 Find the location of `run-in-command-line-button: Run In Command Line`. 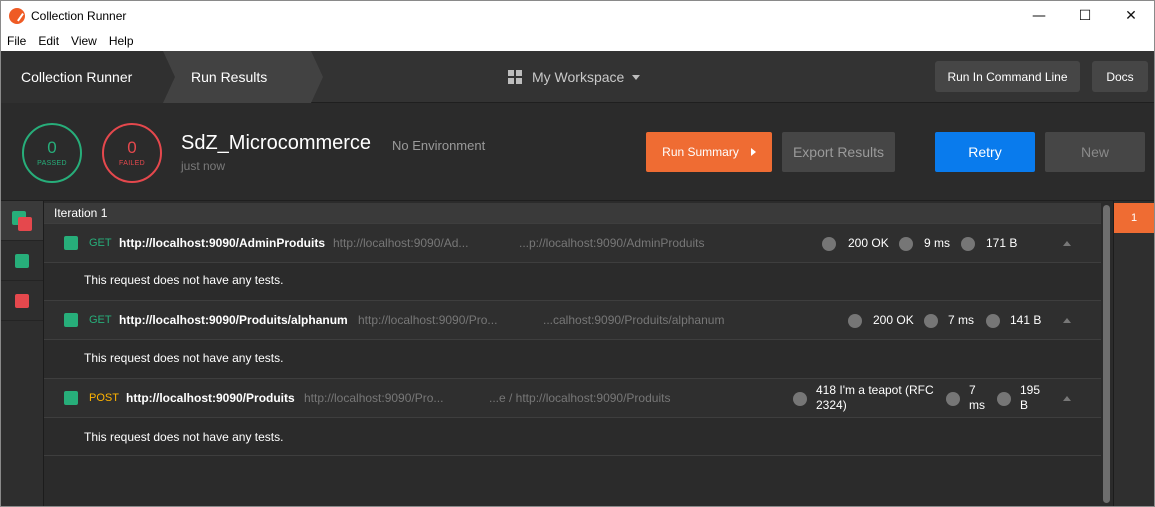

run-in-command-line-button: Run In Command Line is located at coordinates (1007, 76).